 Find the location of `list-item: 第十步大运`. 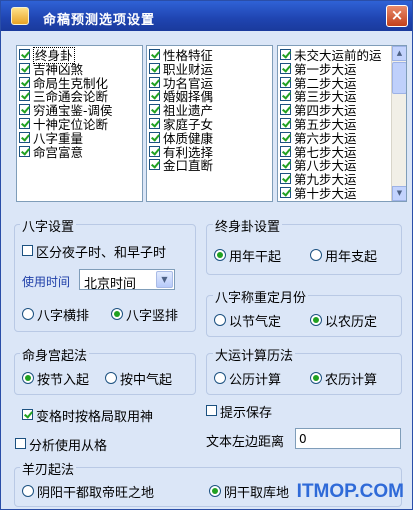

list-item: 第十步大运 is located at coordinates (318, 193).